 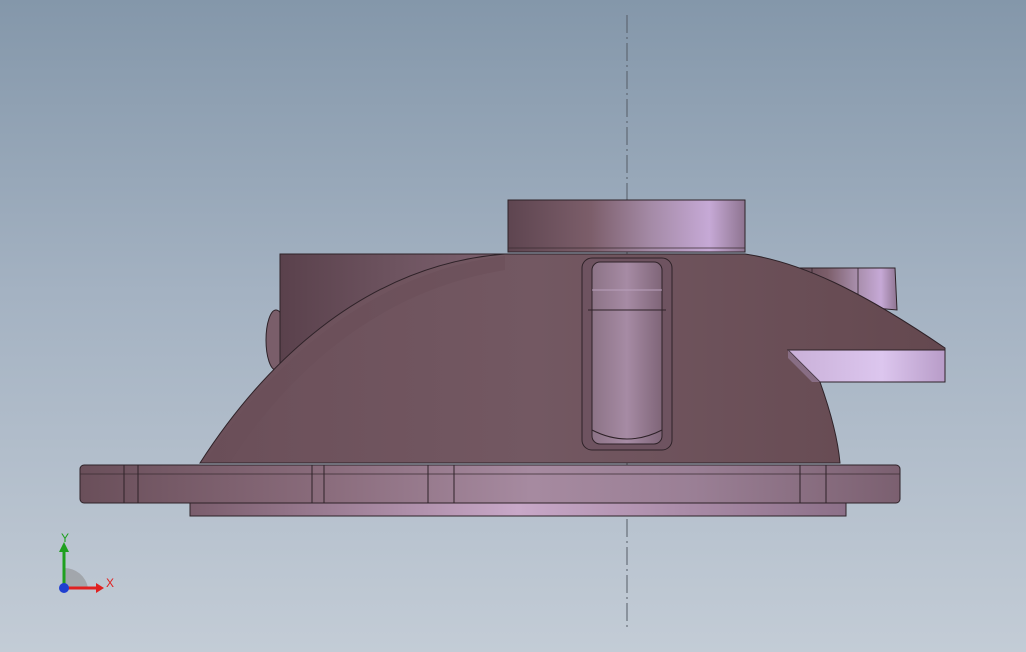 I want to click on coordinate-triad: Y X, so click(x=86, y=562).